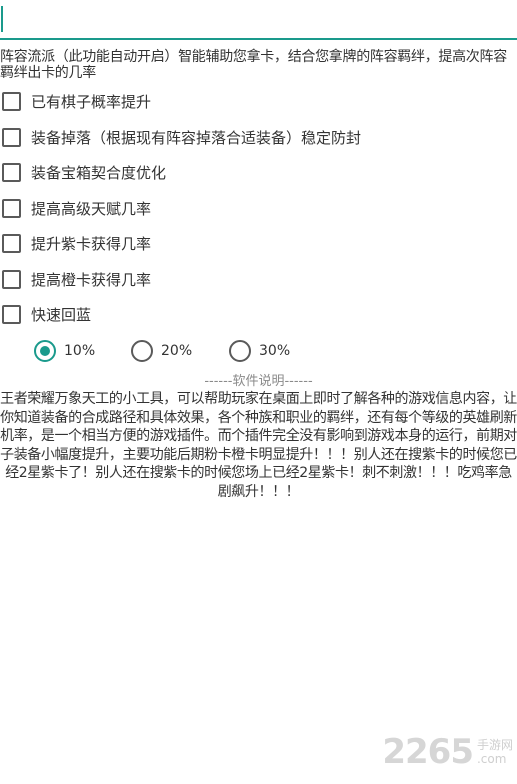 The width and height of the screenshot is (517, 784). Describe the element at coordinates (45, 351) in the screenshot. I see `radio-button-selected` at that location.